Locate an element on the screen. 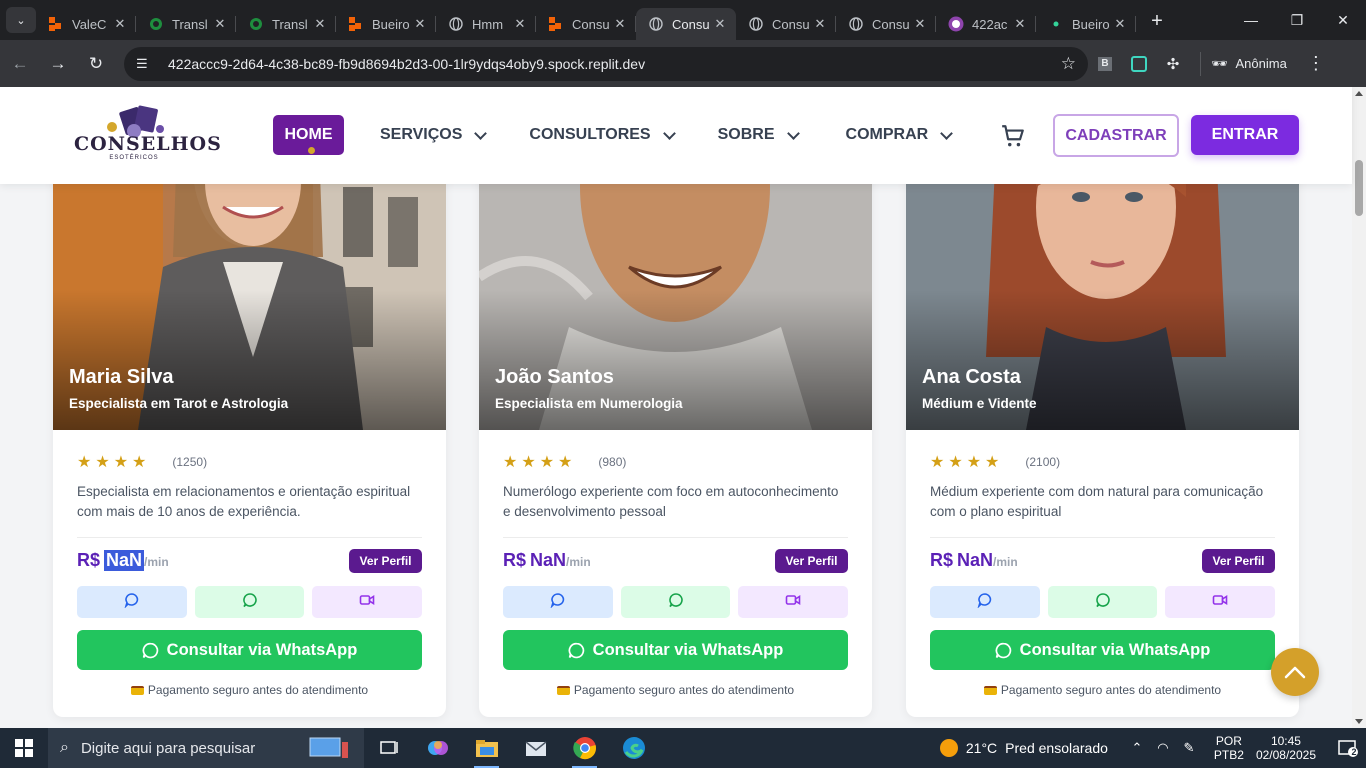  contact-actions is located at coordinates (1103, 602).